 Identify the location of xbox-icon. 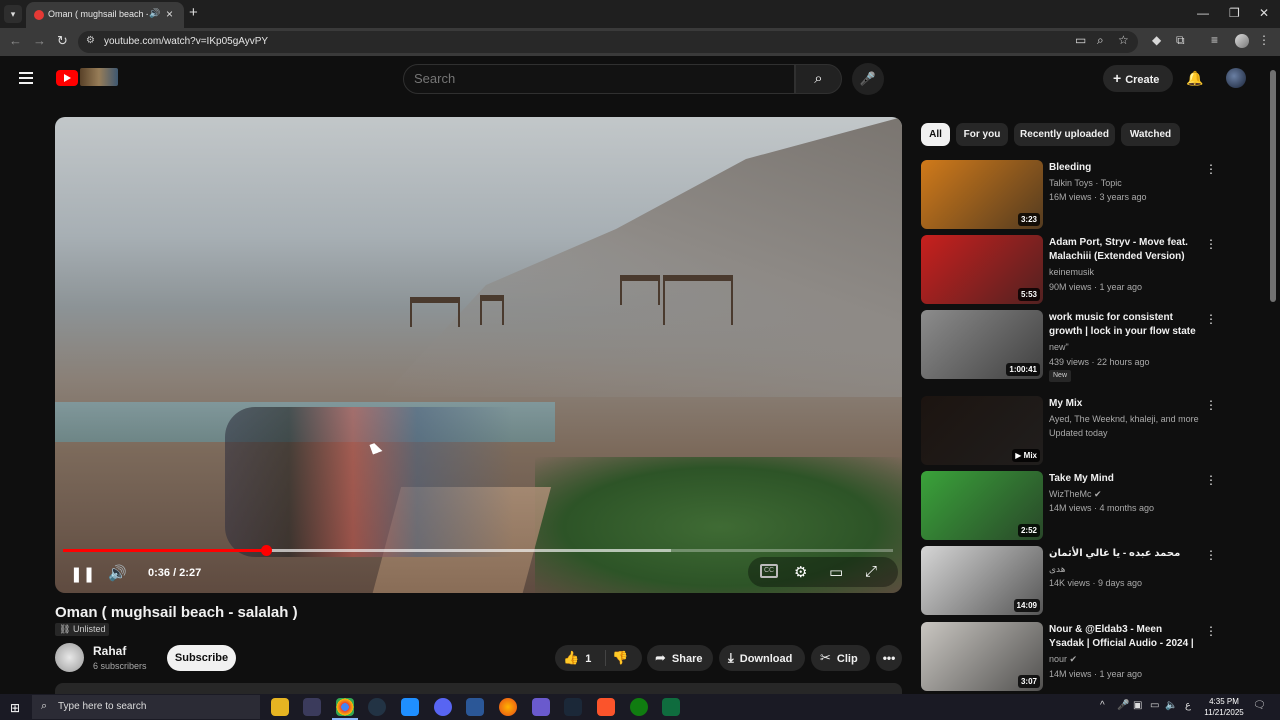
(639, 707).